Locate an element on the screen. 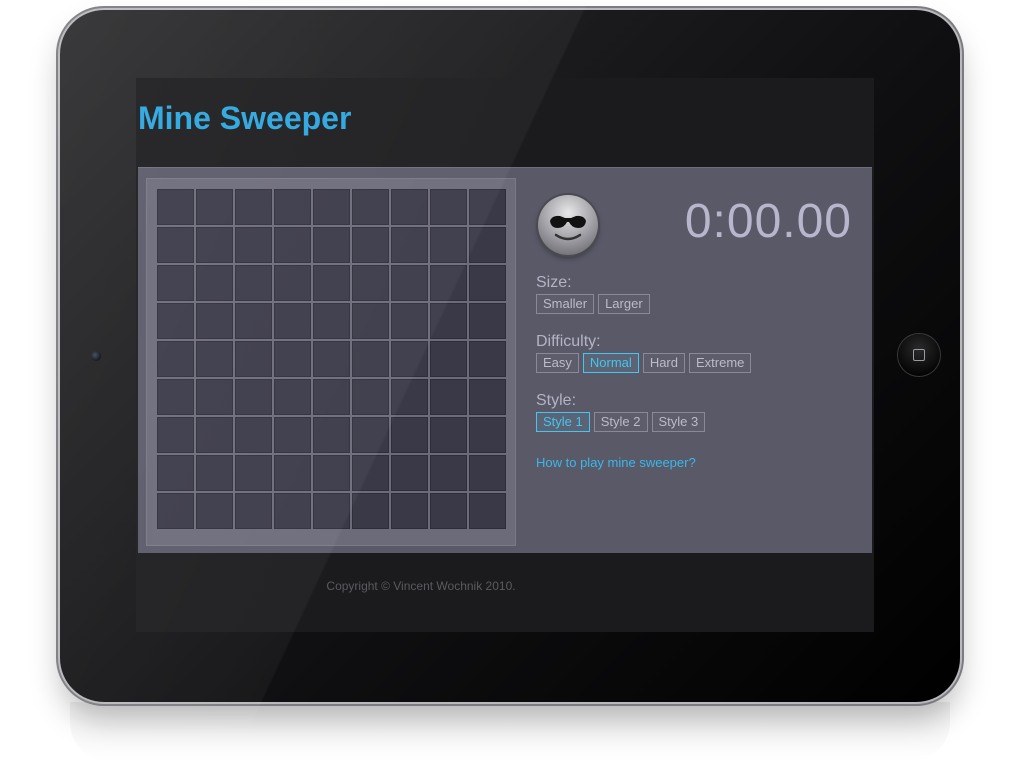  difficulty-easy-button: Easy is located at coordinates (557, 363).